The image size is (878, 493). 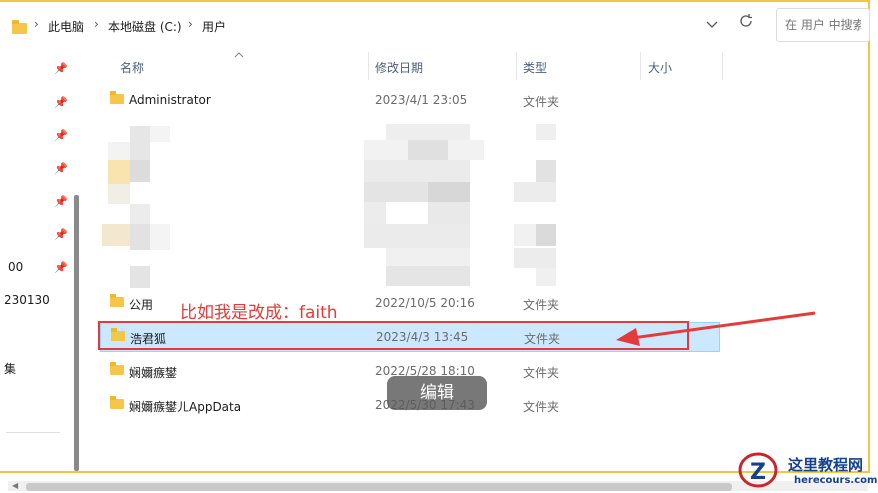 What do you see at coordinates (10, 368) in the screenshot?
I see `nav-item: 集` at bounding box center [10, 368].